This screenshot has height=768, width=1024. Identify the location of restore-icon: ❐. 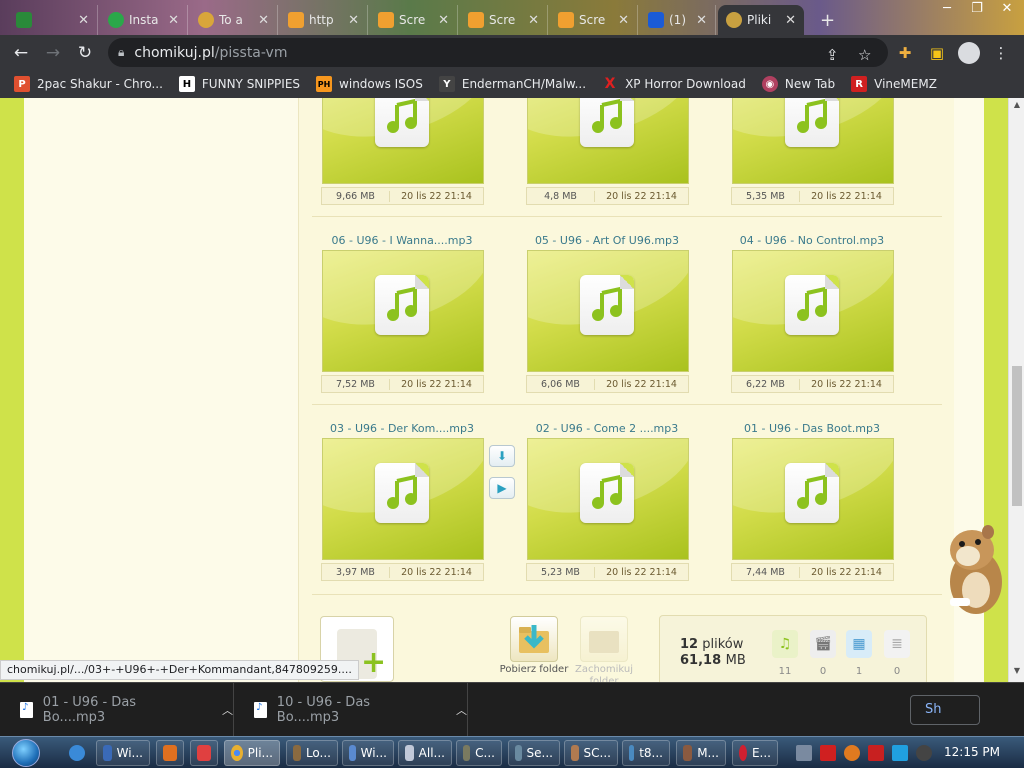
(977, 10).